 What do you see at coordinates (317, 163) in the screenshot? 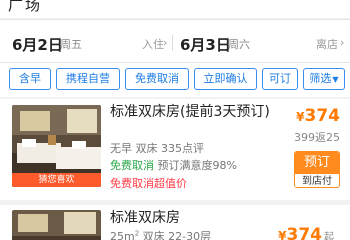
I see `book-button-label: 预订` at bounding box center [317, 163].